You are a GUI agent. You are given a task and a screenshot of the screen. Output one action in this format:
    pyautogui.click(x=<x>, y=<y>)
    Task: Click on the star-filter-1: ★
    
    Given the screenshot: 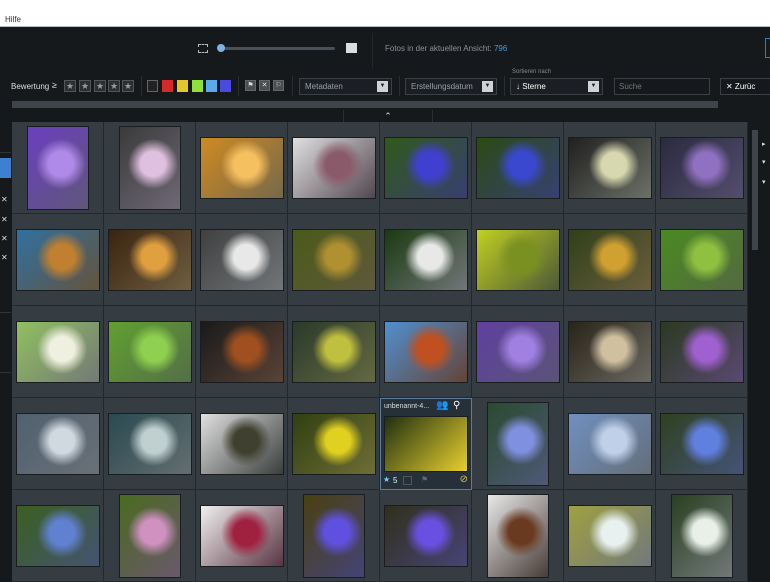 What is the action you would take?
    pyautogui.click(x=70, y=86)
    